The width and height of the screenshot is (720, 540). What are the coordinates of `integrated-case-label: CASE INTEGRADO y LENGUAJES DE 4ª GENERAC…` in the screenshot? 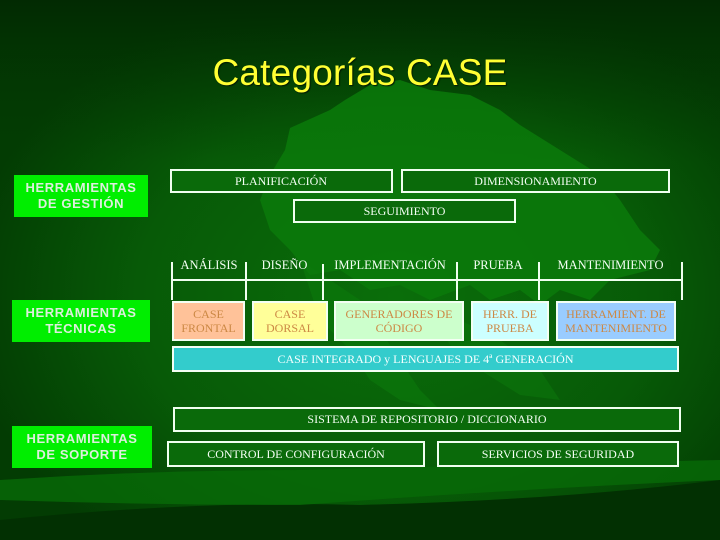 It's located at (425, 358).